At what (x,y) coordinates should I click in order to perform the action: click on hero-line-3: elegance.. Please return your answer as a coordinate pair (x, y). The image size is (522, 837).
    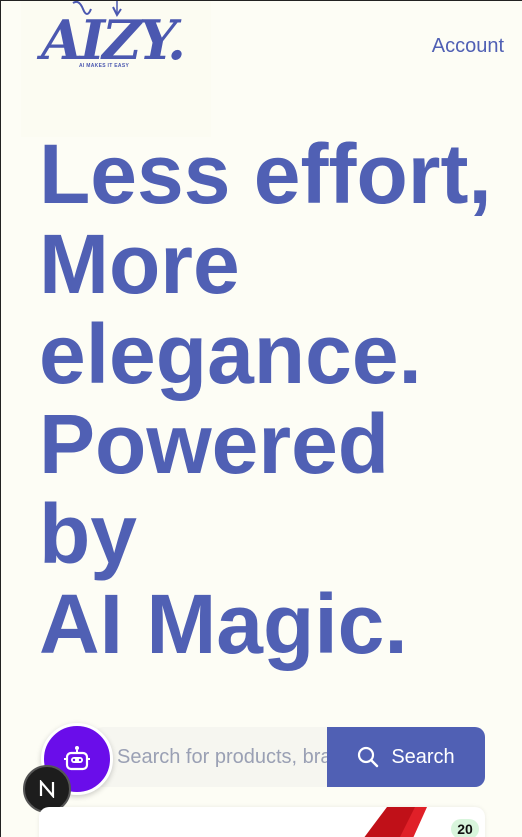
    Looking at the image, I should click on (230, 354).